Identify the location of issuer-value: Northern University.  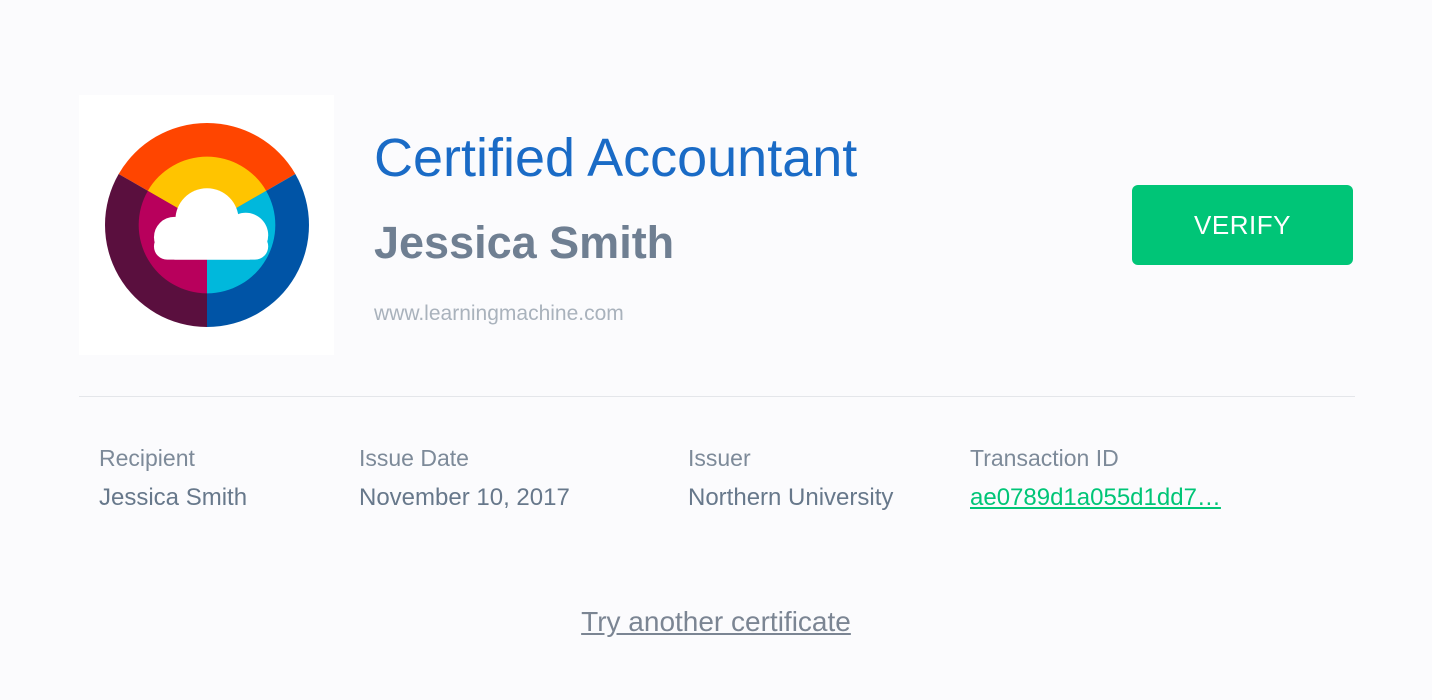
(791, 497).